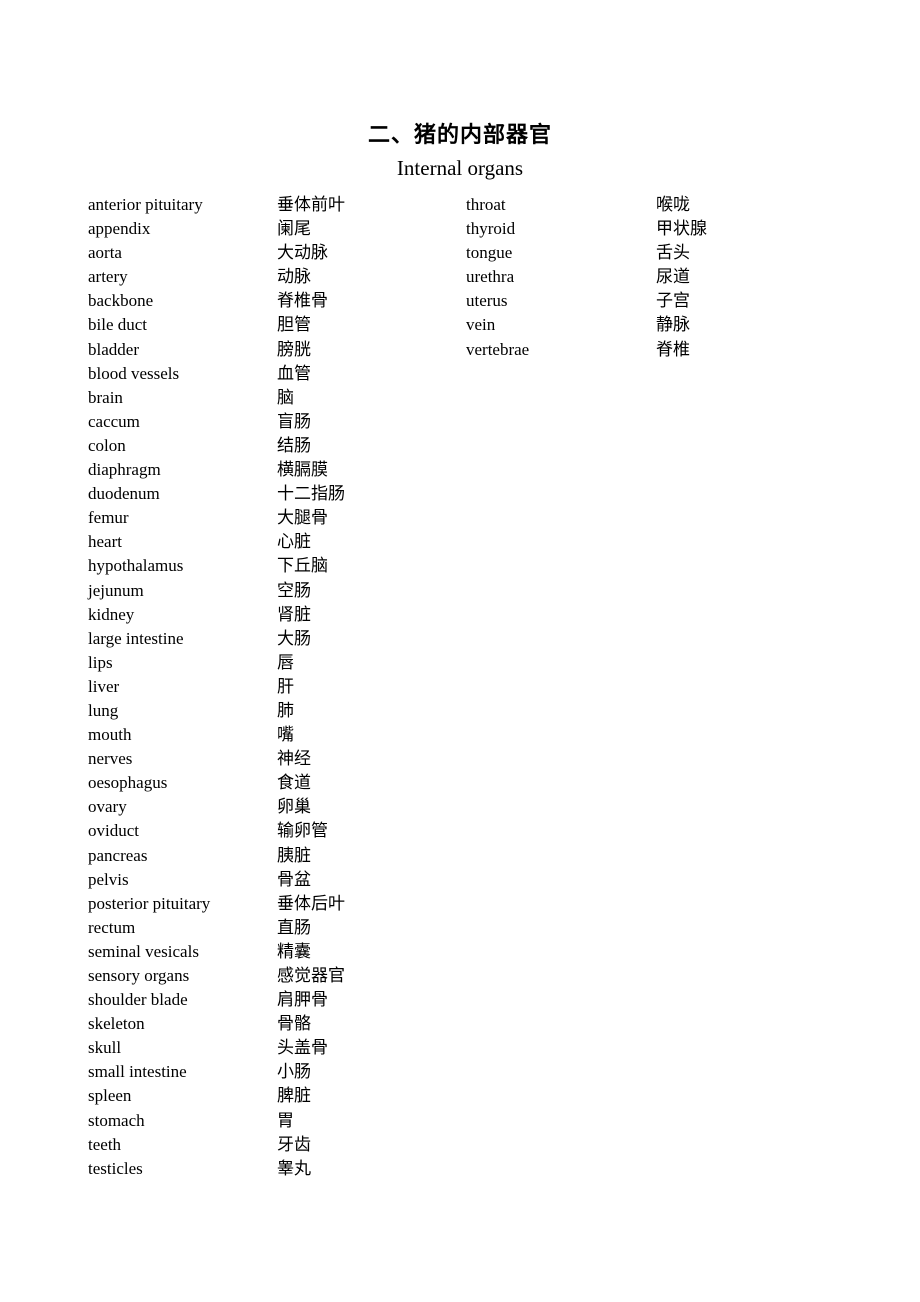 This screenshot has height=1302, width=920. What do you see at coordinates (294, 1168) in the screenshot?
I see `chinese-term: 睾丸` at bounding box center [294, 1168].